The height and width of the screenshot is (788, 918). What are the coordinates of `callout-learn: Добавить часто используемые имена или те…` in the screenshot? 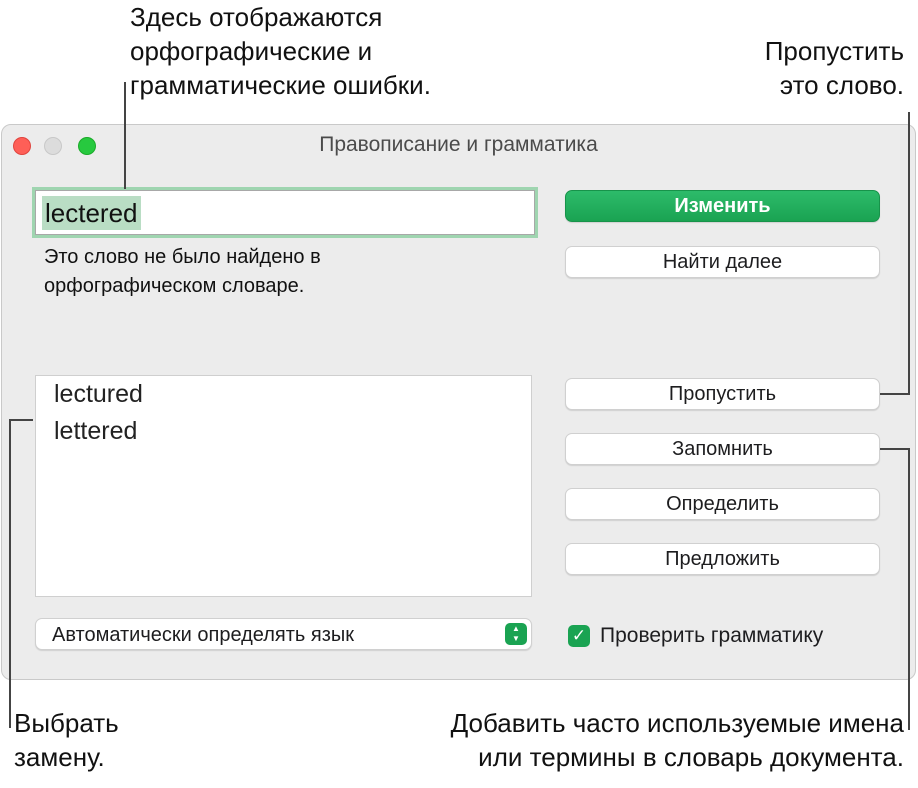 It's located at (677, 740).